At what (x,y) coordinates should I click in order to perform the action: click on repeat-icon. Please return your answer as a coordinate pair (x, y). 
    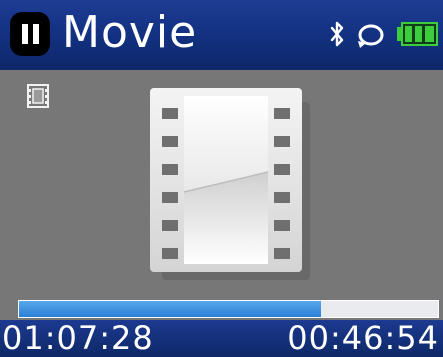
    Looking at the image, I should click on (371, 36).